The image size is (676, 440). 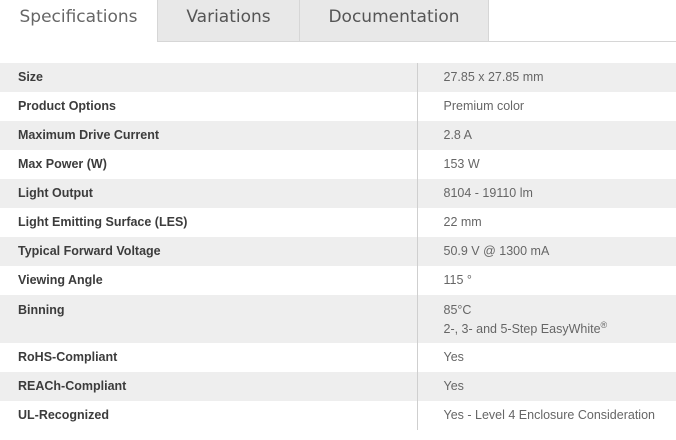 I want to click on table-row: Maximum Drive Current 2.8 A, so click(x=338, y=135).